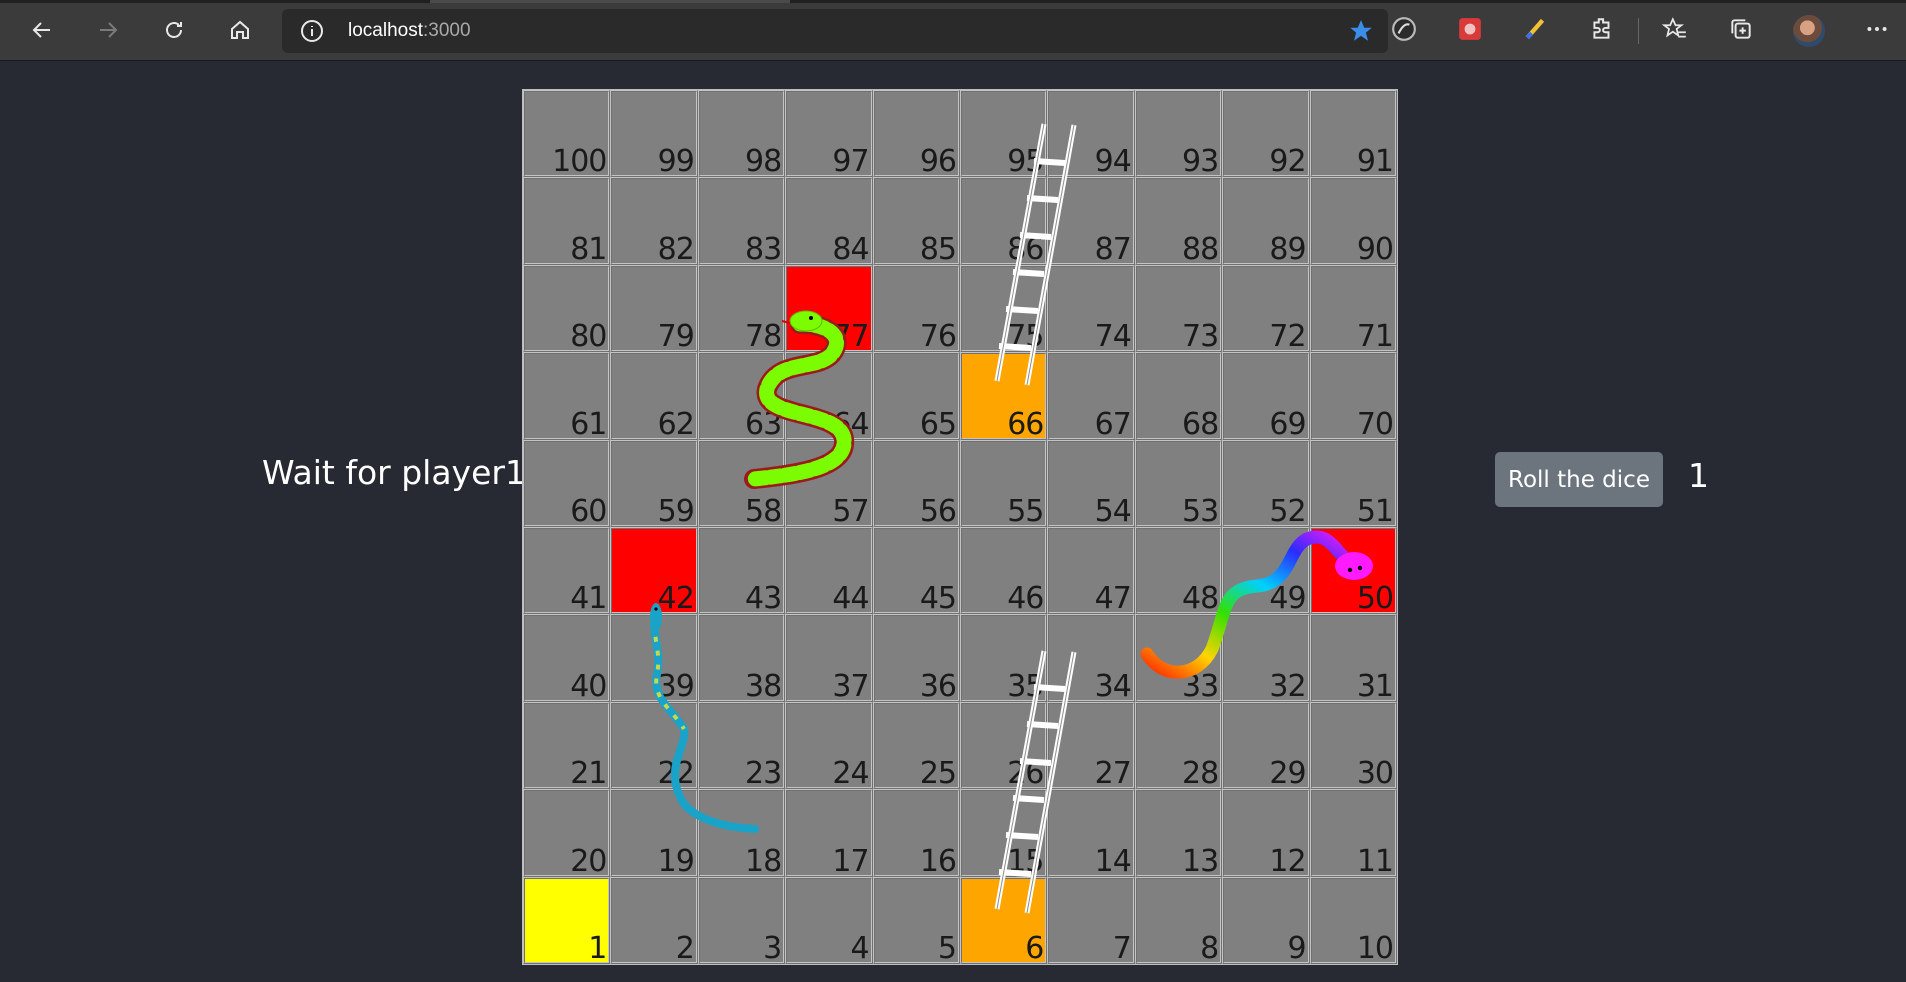 The height and width of the screenshot is (982, 1906). Describe the element at coordinates (741, 659) in the screenshot. I see `board-cell-38: 38` at that location.